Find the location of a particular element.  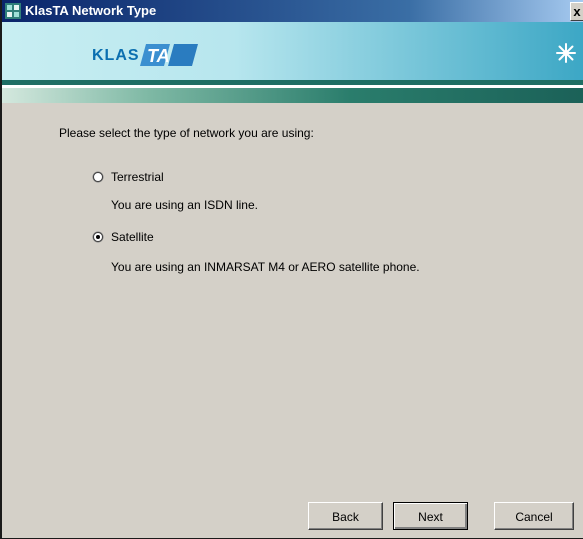

satellite-radio is located at coordinates (98, 237).